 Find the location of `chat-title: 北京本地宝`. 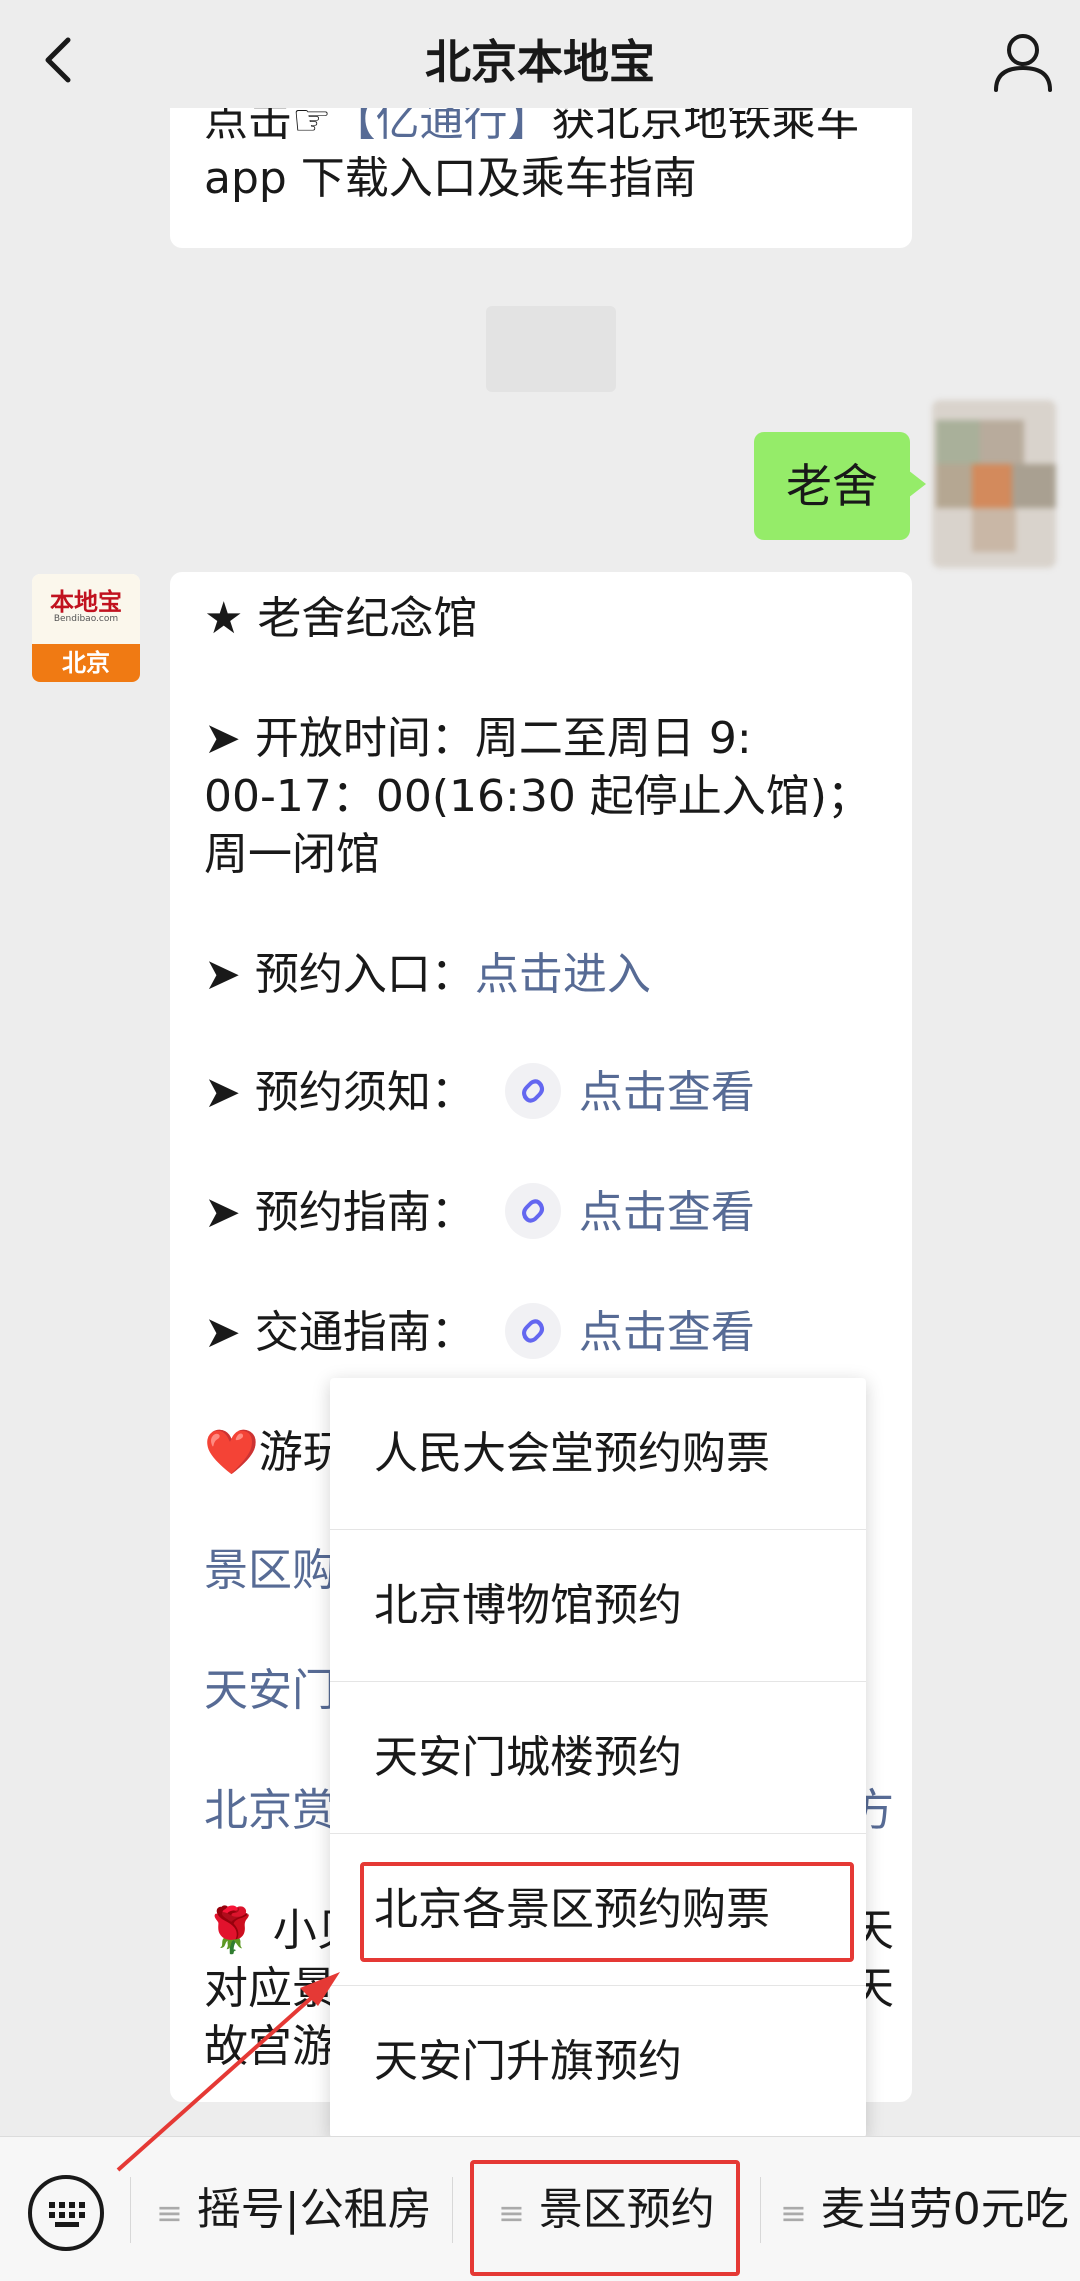

chat-title: 北京本地宝 is located at coordinates (540, 62).